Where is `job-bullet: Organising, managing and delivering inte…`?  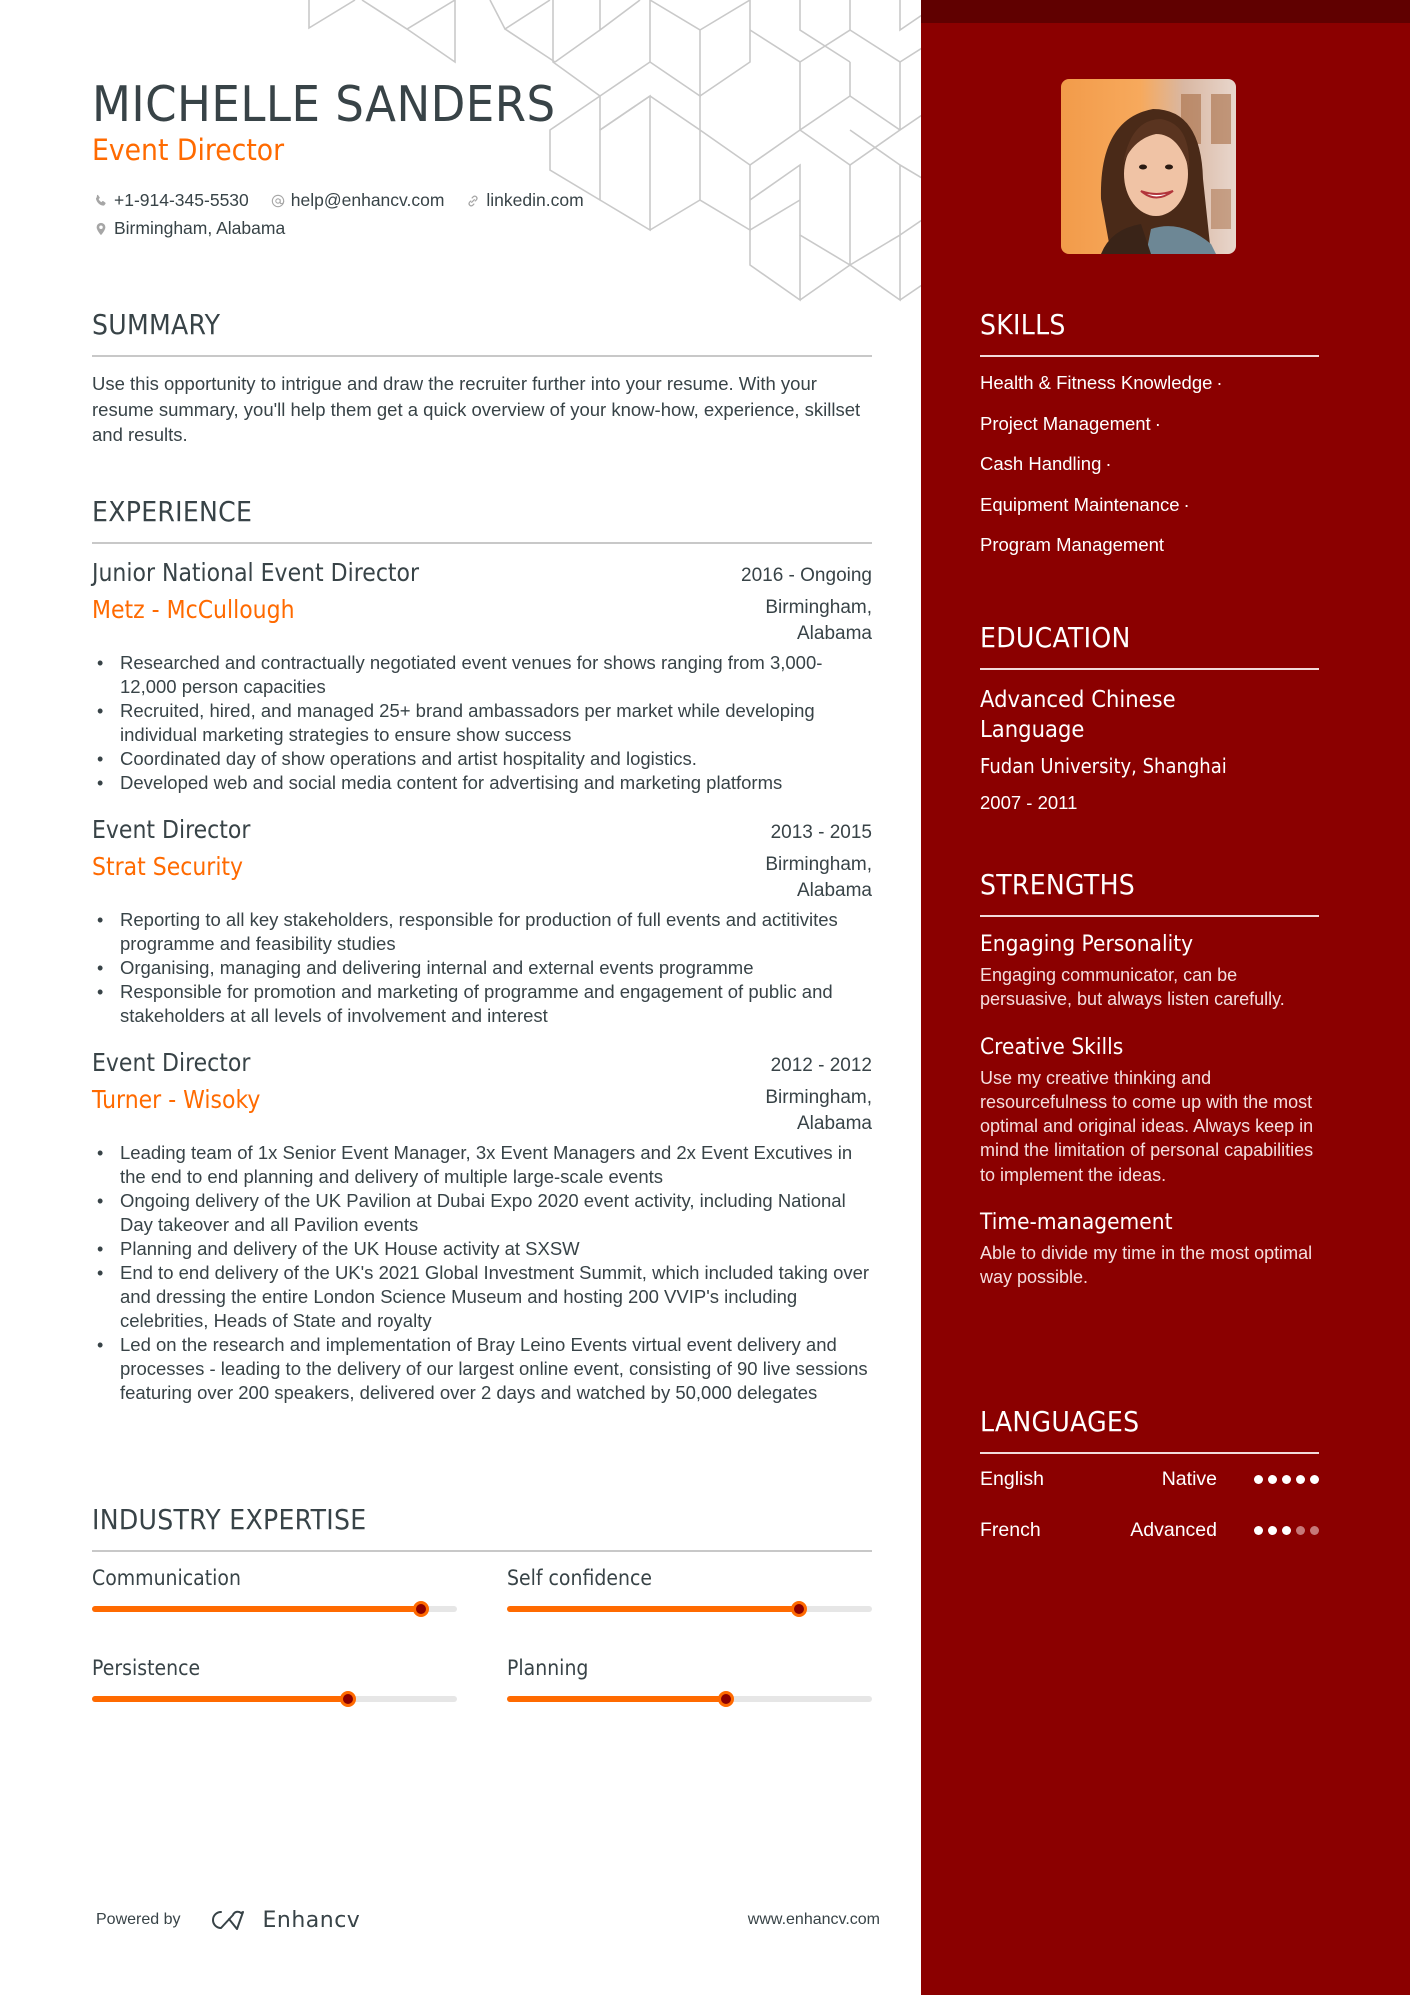
job-bullet: Organising, managing and delivering inte… is located at coordinates (482, 968).